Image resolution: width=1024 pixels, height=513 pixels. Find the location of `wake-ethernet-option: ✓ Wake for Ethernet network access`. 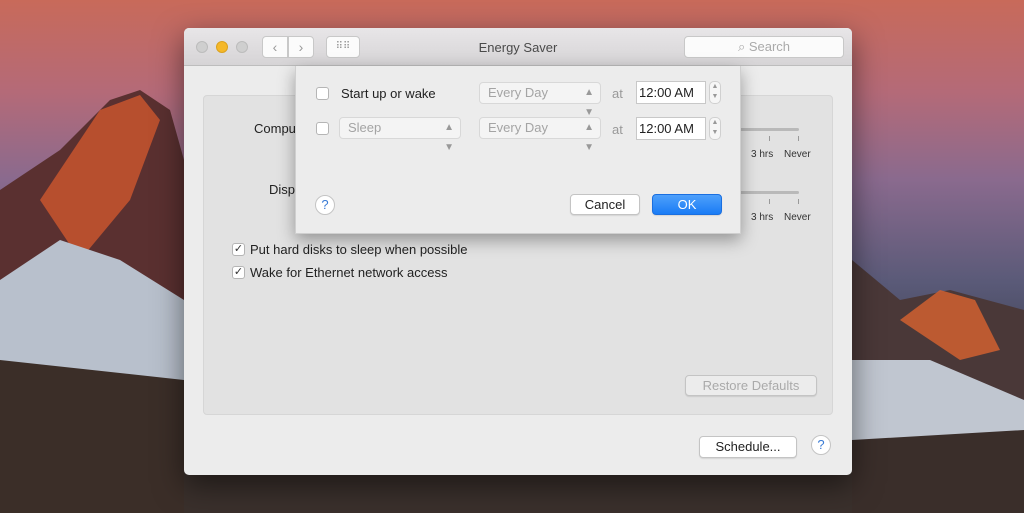

wake-ethernet-option: ✓ Wake for Ethernet network access is located at coordinates (340, 272).